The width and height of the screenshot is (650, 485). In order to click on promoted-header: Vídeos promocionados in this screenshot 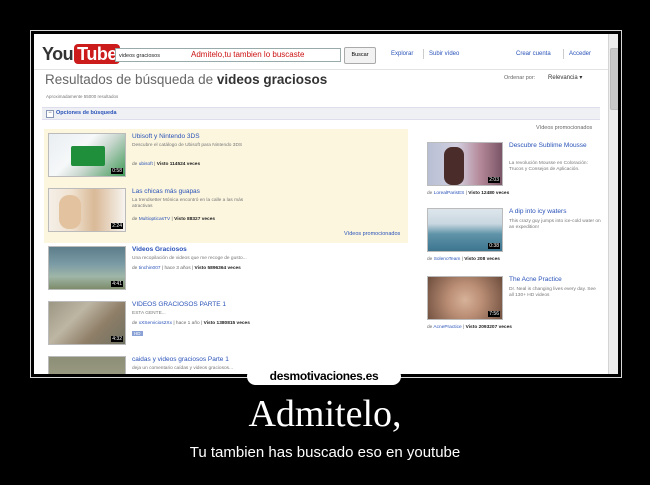, I will do `click(564, 128)`.